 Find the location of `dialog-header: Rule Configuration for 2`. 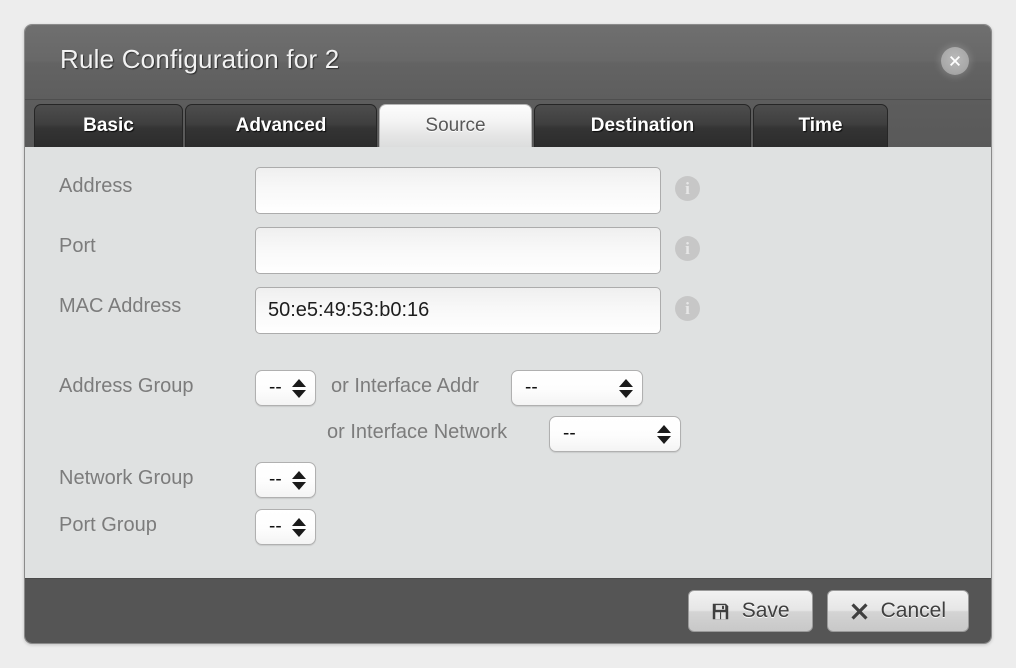

dialog-header: Rule Configuration for 2 is located at coordinates (508, 62).